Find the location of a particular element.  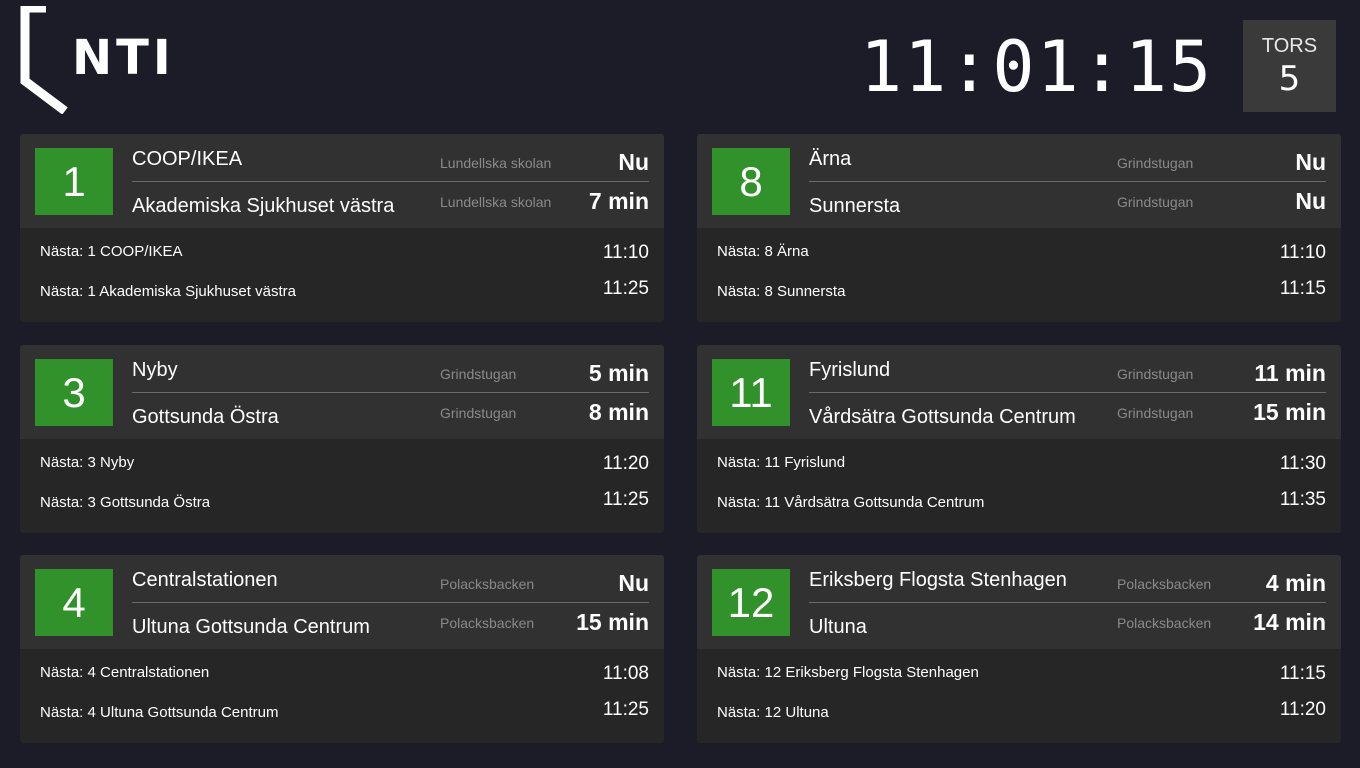

departure-time: 5 min is located at coordinates (618, 373).